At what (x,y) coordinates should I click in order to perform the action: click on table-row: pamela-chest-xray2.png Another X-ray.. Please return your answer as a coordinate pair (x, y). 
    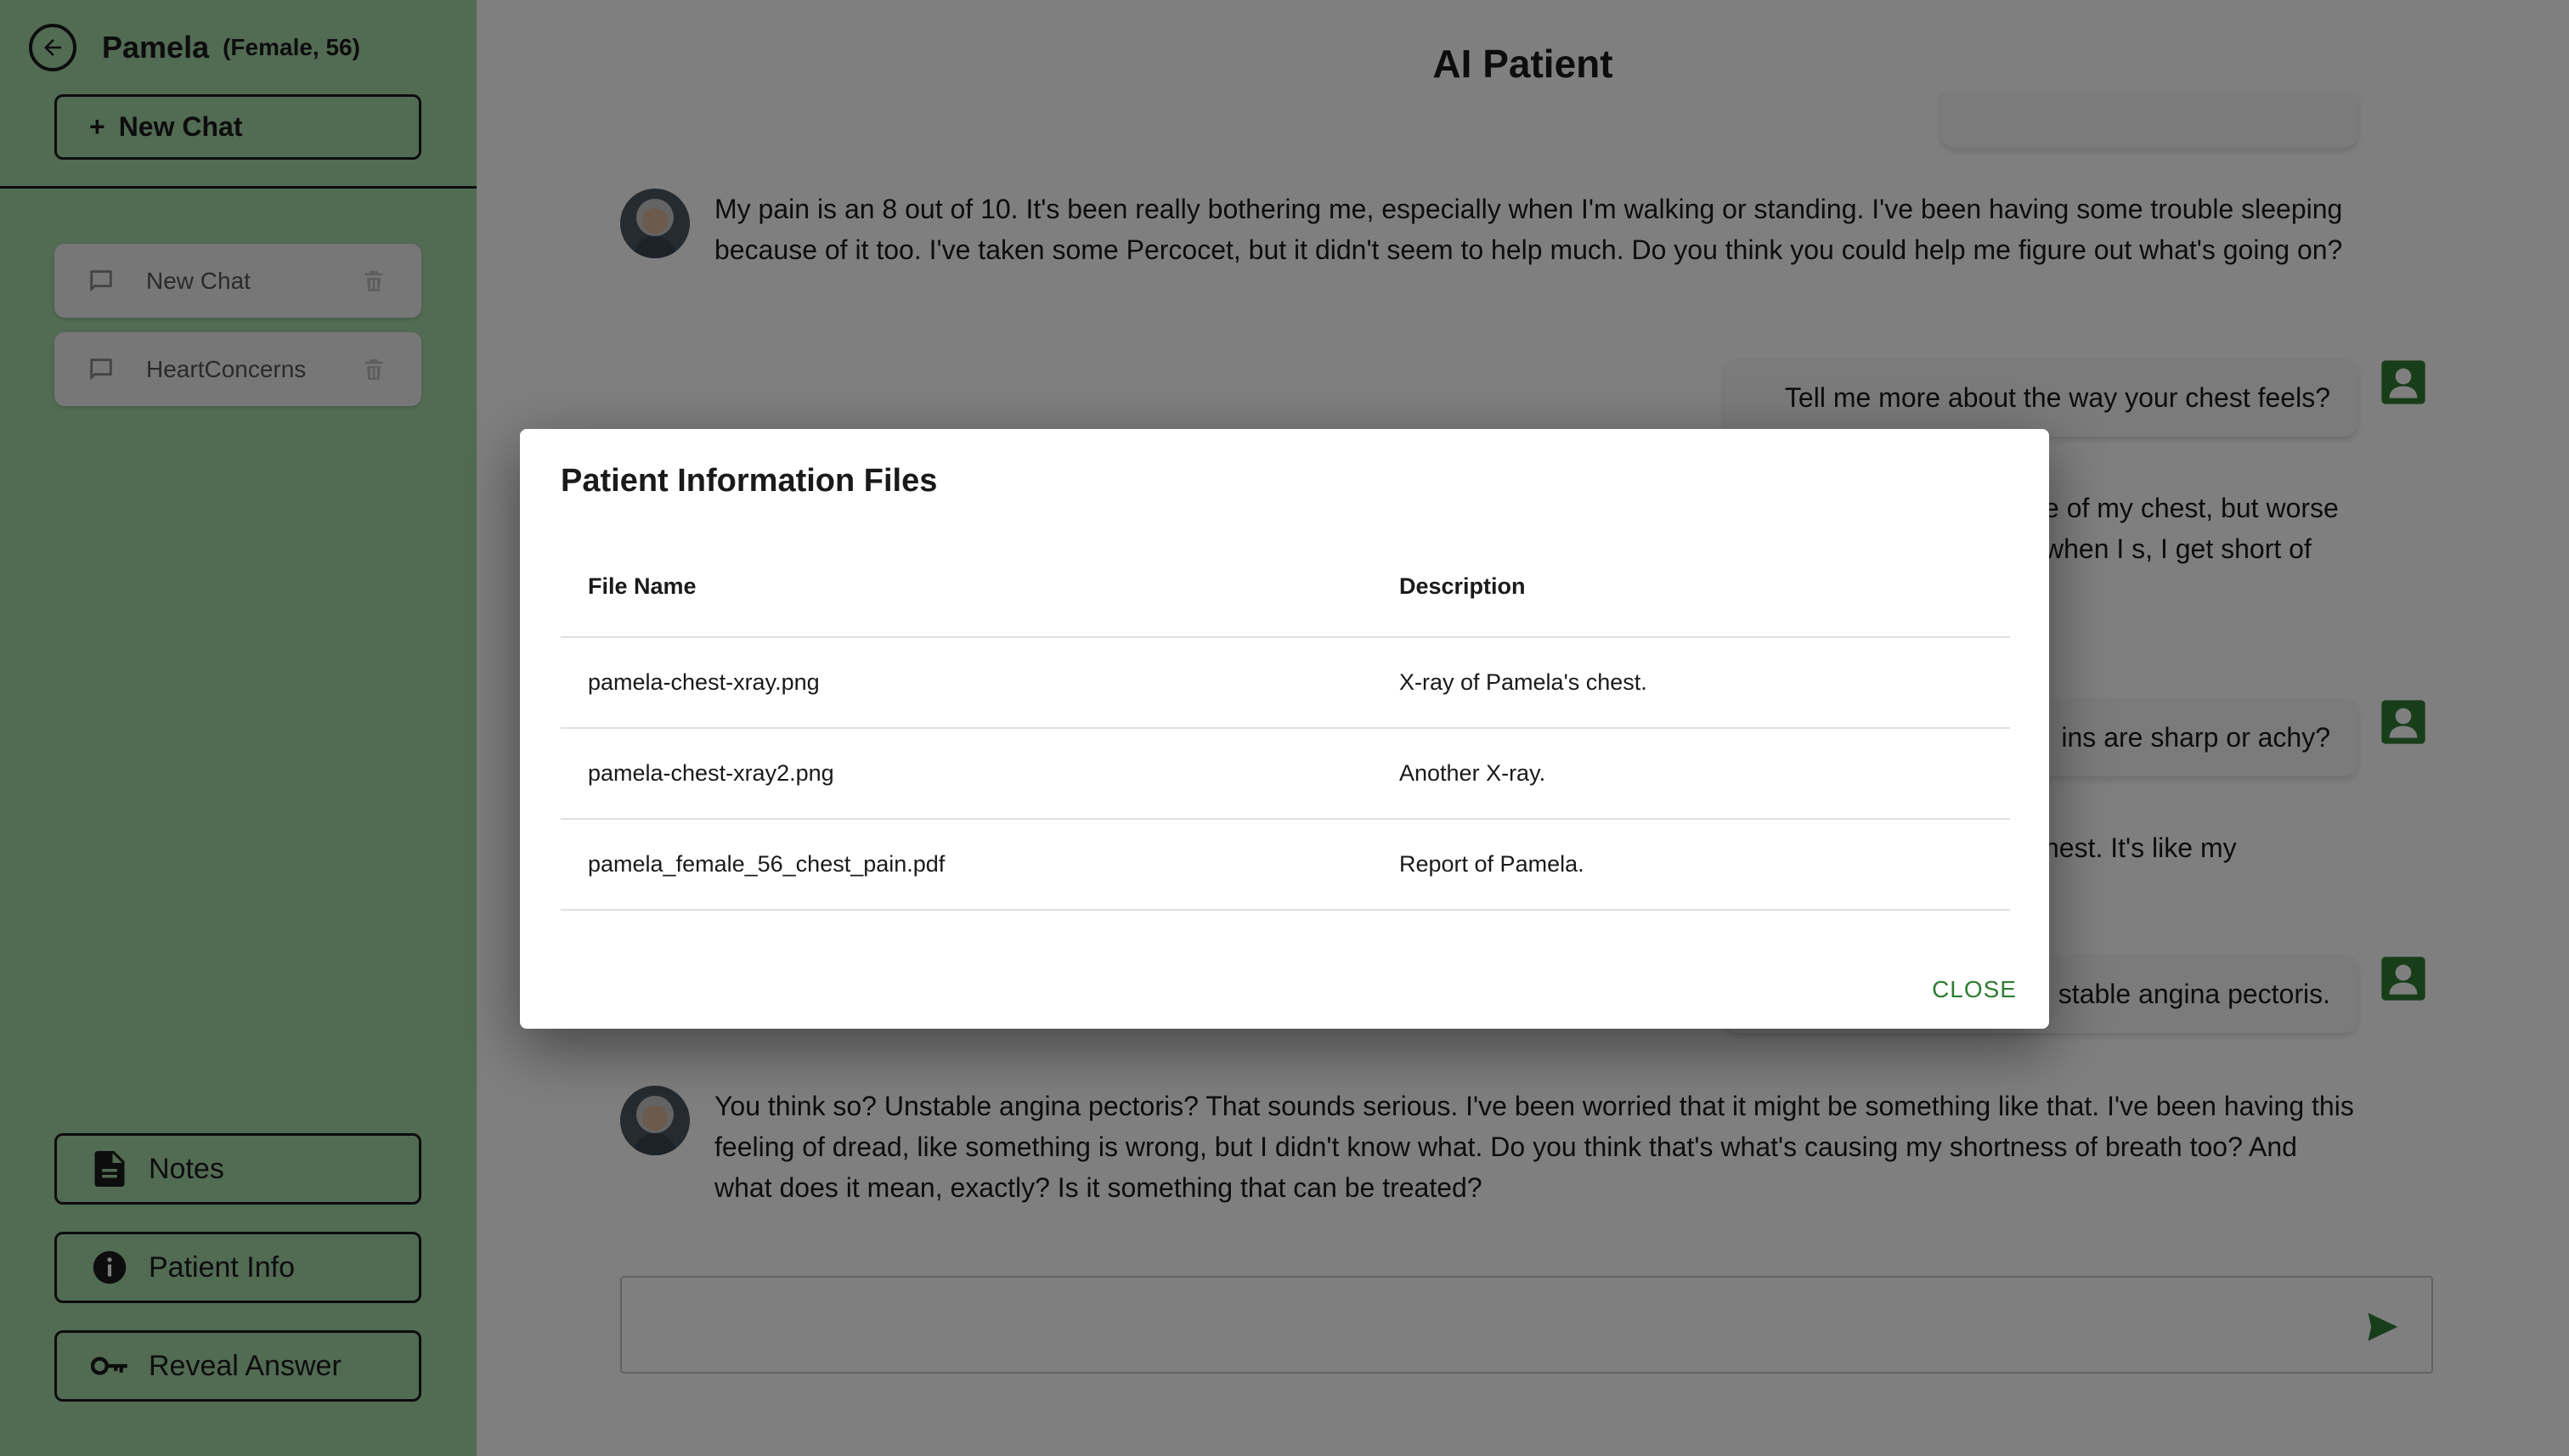
    Looking at the image, I should click on (1286, 775).